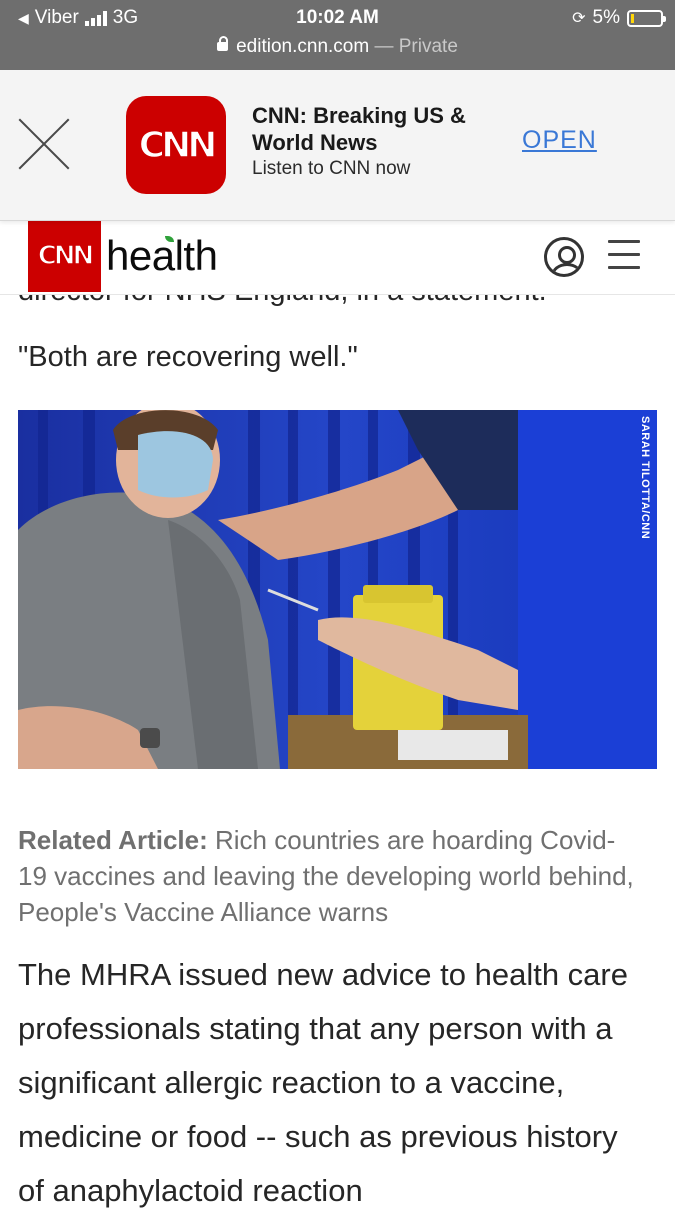 The height and width of the screenshot is (1218, 675). Describe the element at coordinates (337, 257) in the screenshot. I see `site-header: CNN health` at that location.